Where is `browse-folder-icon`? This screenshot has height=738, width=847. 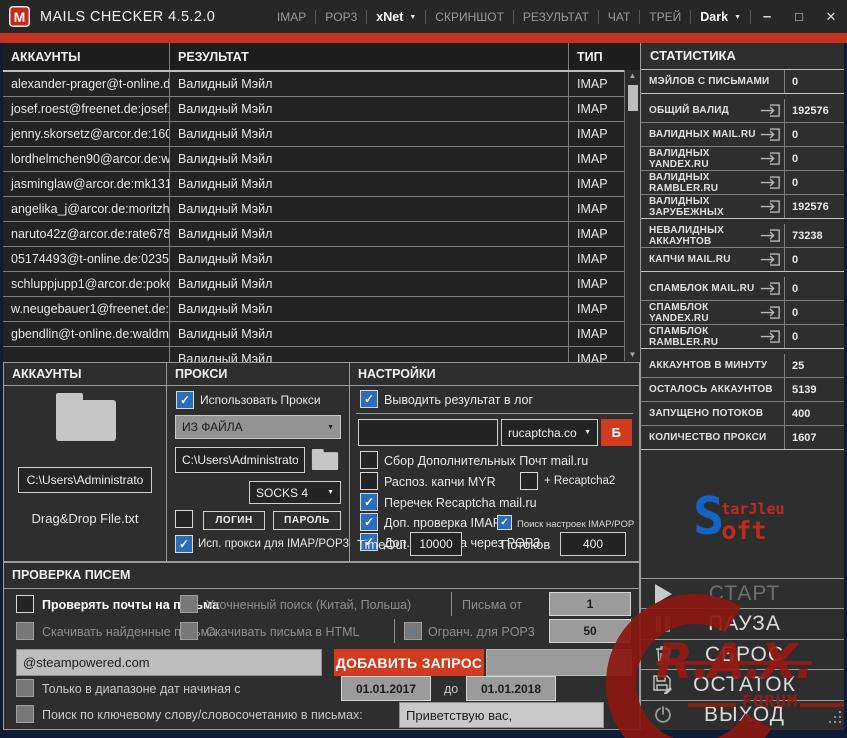 browse-folder-icon is located at coordinates (325, 462).